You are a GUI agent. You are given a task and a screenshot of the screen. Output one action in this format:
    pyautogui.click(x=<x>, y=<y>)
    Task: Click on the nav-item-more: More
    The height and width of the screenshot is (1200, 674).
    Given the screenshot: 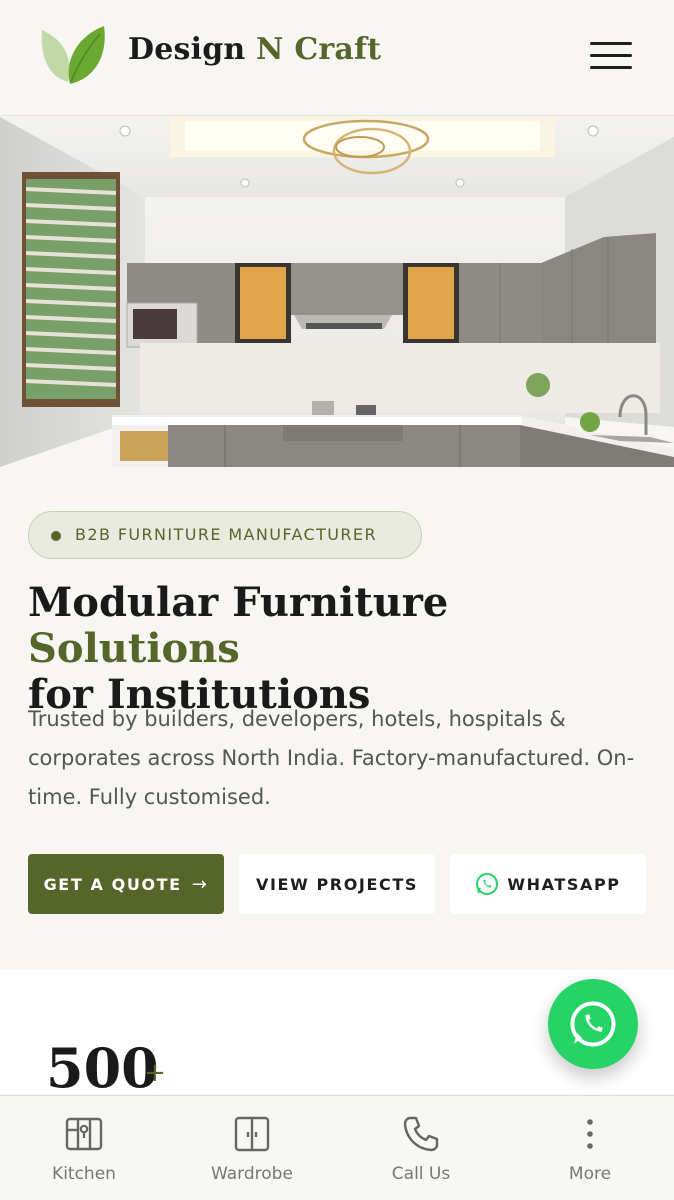 What is the action you would take?
    pyautogui.click(x=590, y=1148)
    